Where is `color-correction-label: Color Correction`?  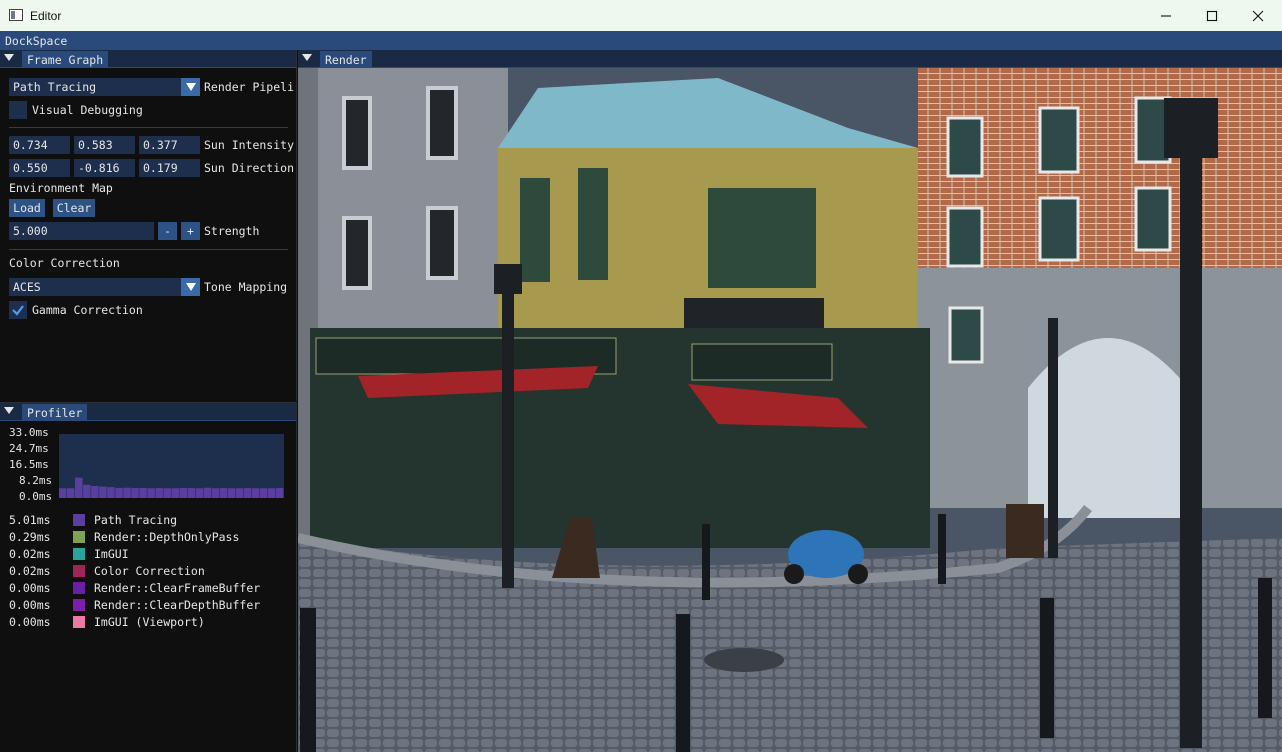
color-correction-label: Color Correction is located at coordinates (64, 263).